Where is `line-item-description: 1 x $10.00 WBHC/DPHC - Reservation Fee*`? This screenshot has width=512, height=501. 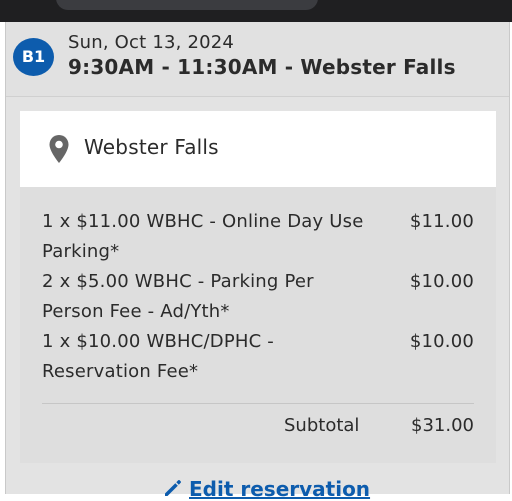 line-item-description: 1 x $10.00 WBHC/DPHC - Reservation Fee* is located at coordinates (158, 356).